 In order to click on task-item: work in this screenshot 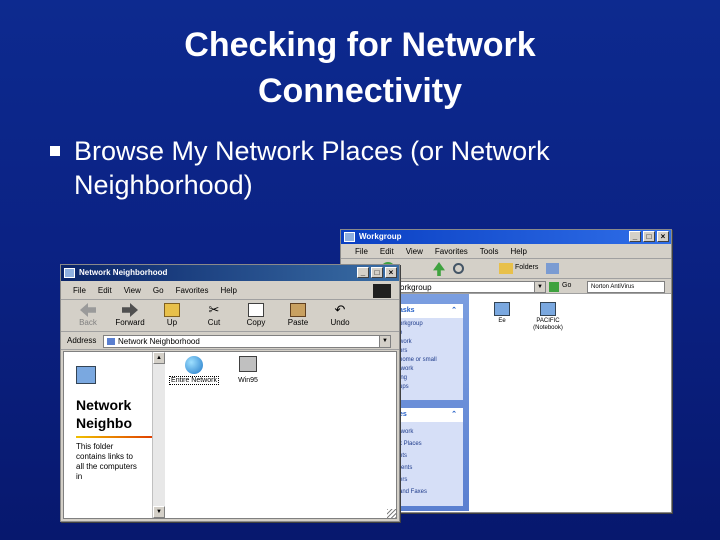, I will do `click(418, 342)`.